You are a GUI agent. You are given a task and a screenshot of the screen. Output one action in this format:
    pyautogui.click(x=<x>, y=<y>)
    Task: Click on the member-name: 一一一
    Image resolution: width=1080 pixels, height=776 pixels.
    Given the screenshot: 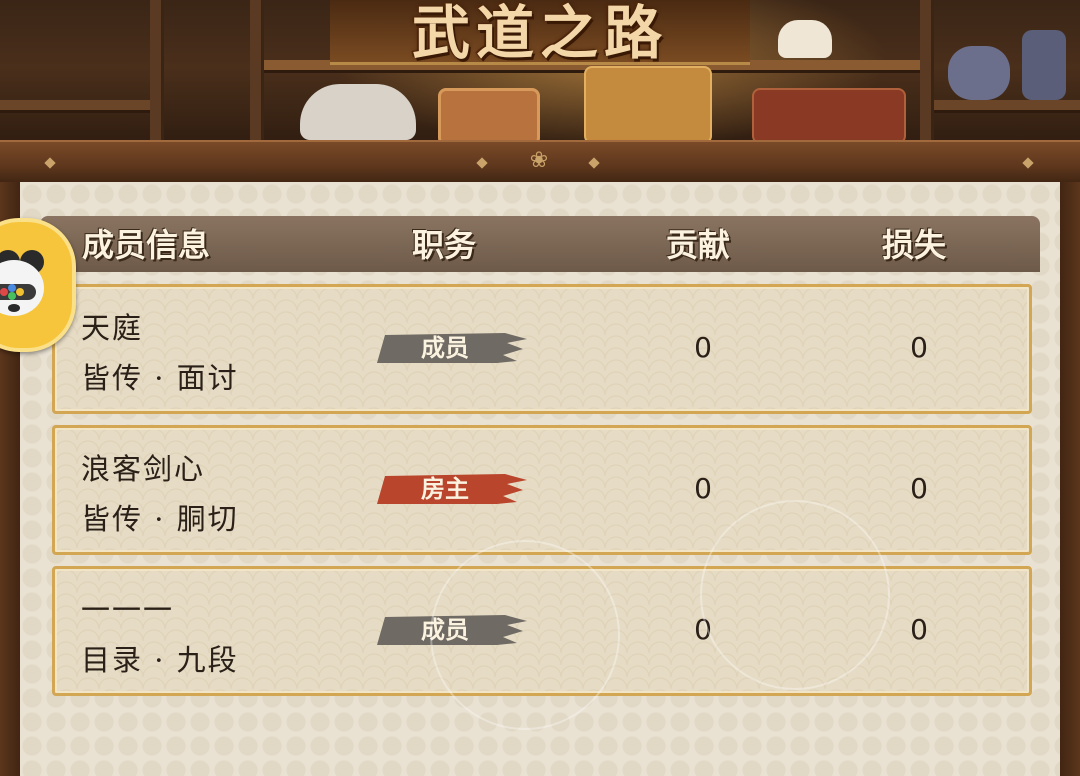 What is the action you would take?
    pyautogui.click(x=128, y=610)
    